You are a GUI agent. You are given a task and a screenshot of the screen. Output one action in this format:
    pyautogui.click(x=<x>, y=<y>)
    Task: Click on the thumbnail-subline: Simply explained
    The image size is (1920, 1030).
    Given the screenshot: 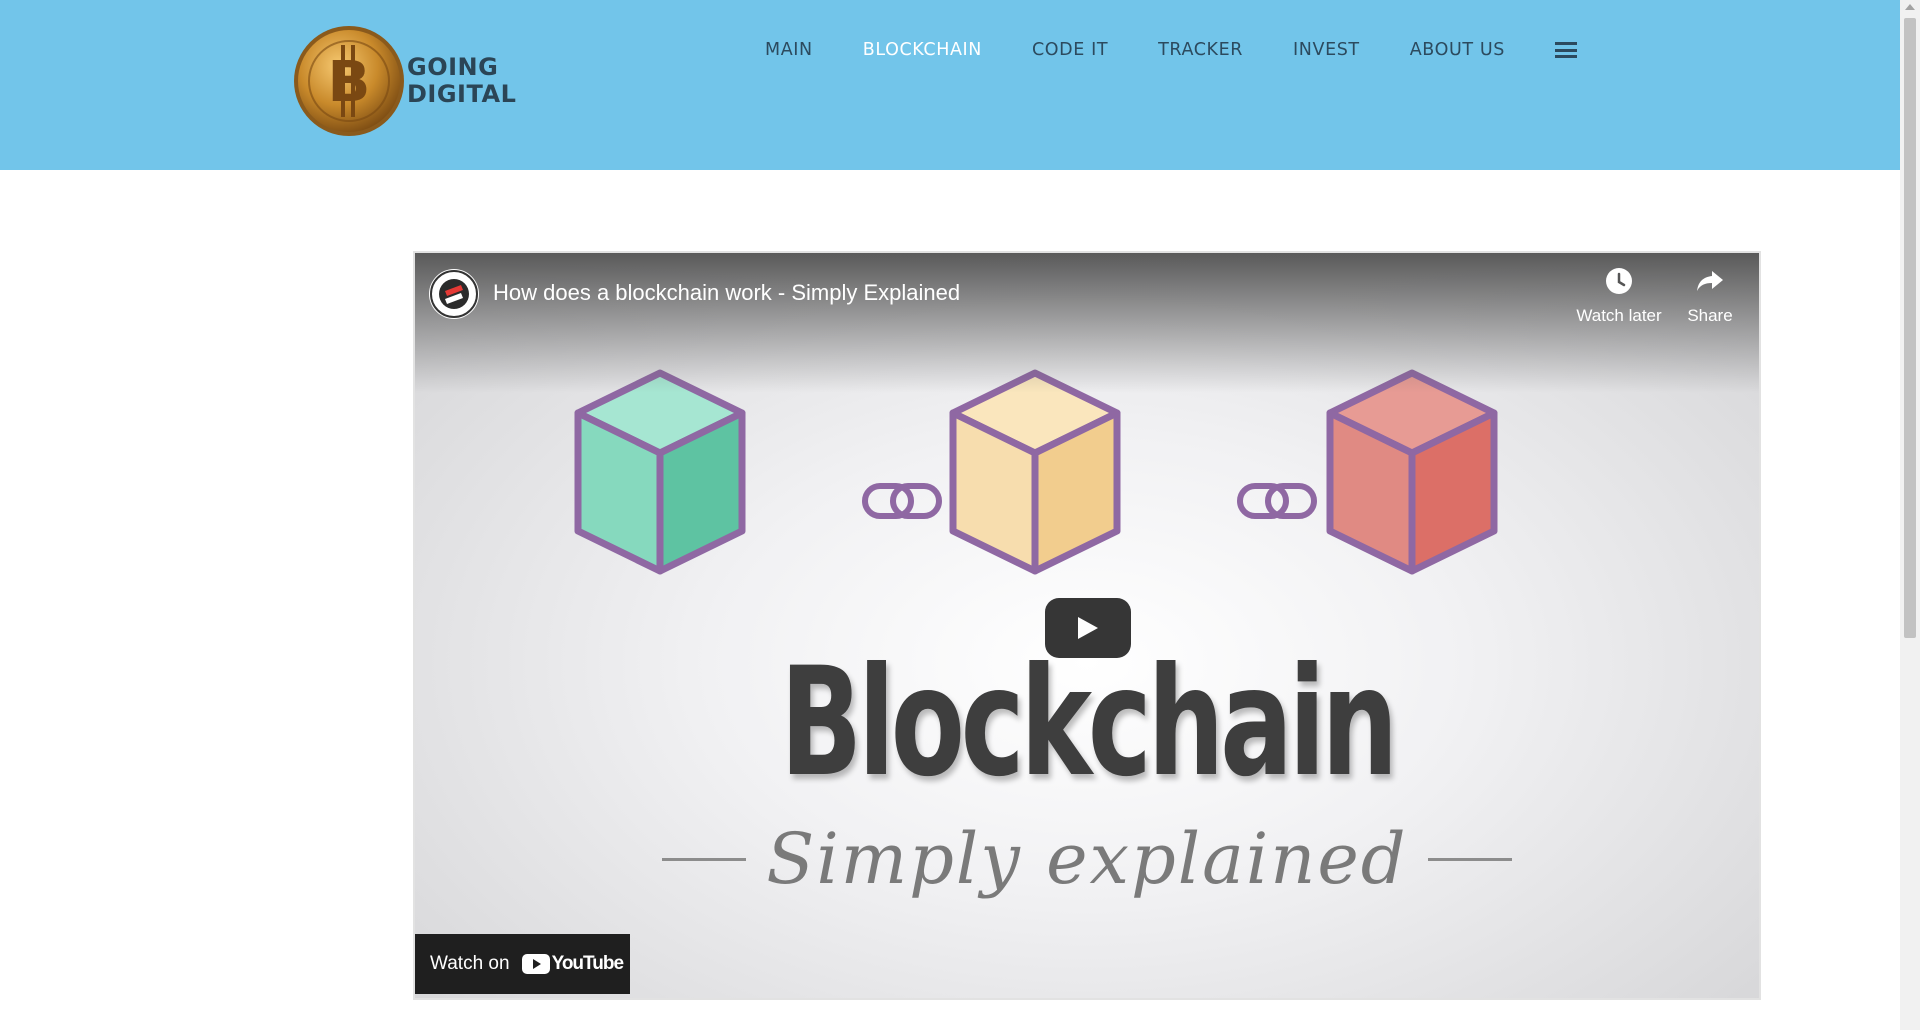 What is the action you would take?
    pyautogui.click(x=1087, y=859)
    